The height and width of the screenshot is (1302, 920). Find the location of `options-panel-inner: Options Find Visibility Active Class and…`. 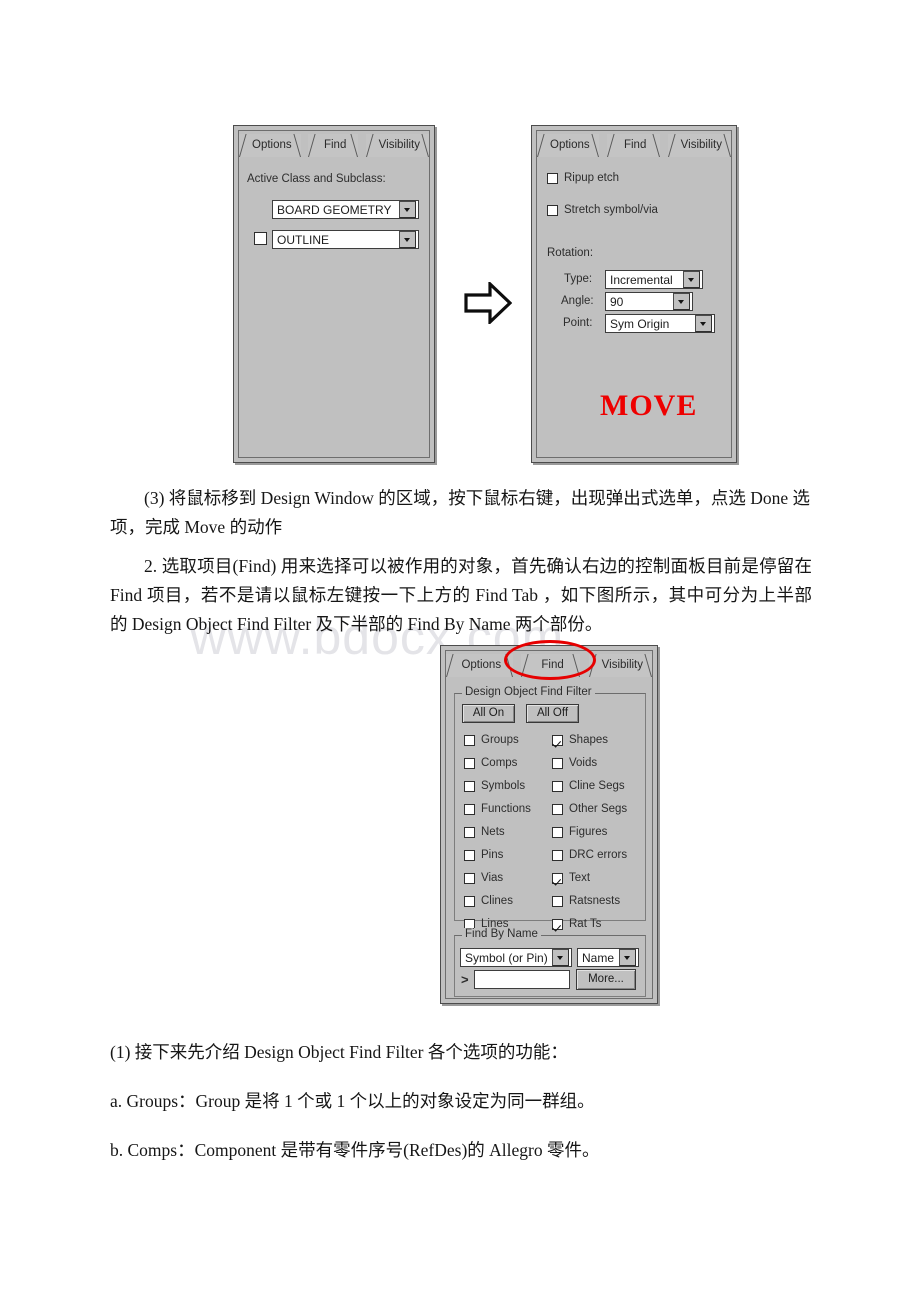

options-panel-inner: Options Find Visibility Active Class and… is located at coordinates (334, 294).